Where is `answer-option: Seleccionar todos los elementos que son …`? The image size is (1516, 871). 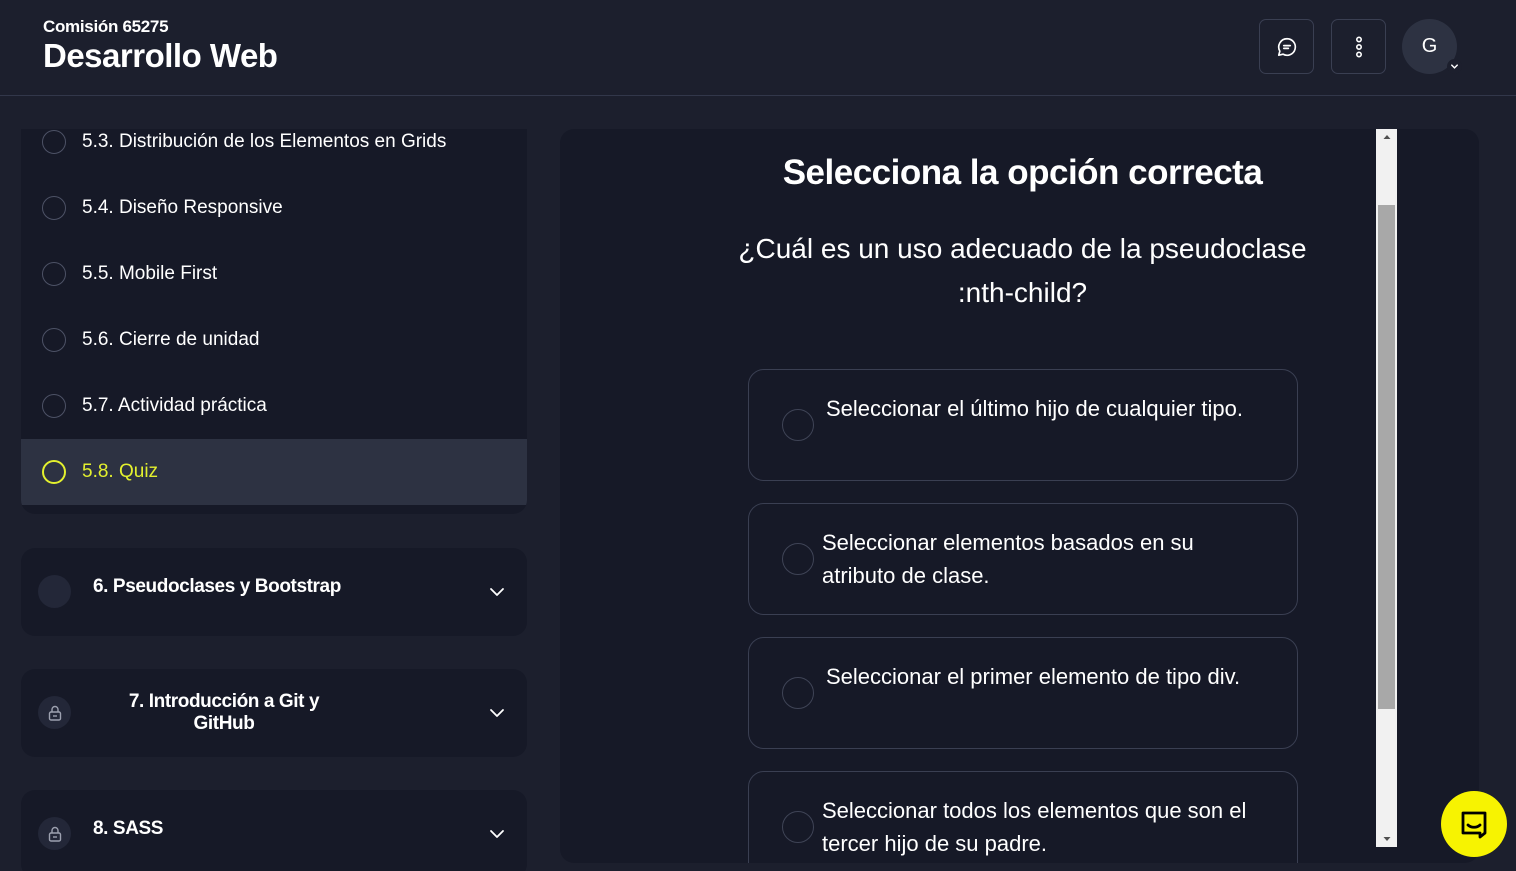
answer-option: Seleccionar todos los elementos que son … is located at coordinates (1023, 817).